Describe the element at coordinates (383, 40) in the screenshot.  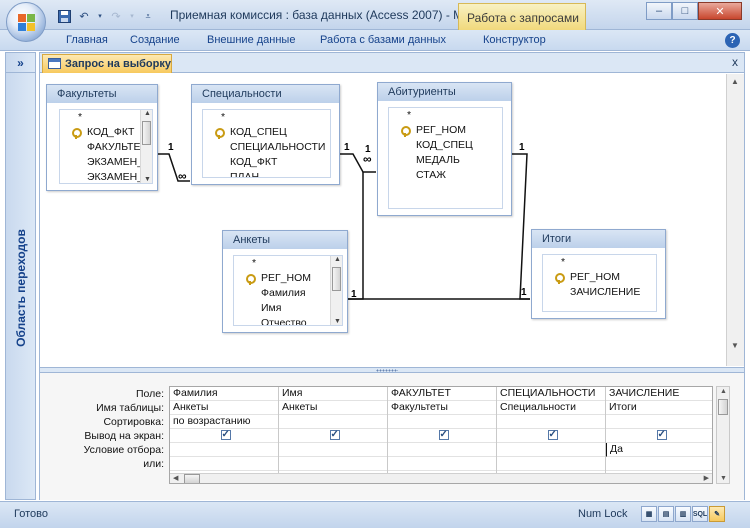
I see `tab-database-tools: Работа с базами данных` at that location.